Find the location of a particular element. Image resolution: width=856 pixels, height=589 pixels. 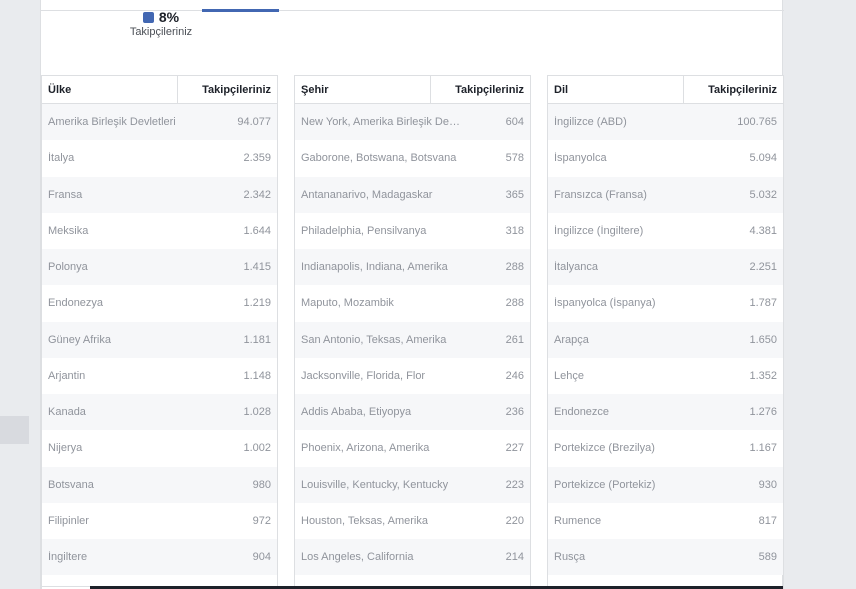

table-row: Polonya 1.415 is located at coordinates (159, 267).